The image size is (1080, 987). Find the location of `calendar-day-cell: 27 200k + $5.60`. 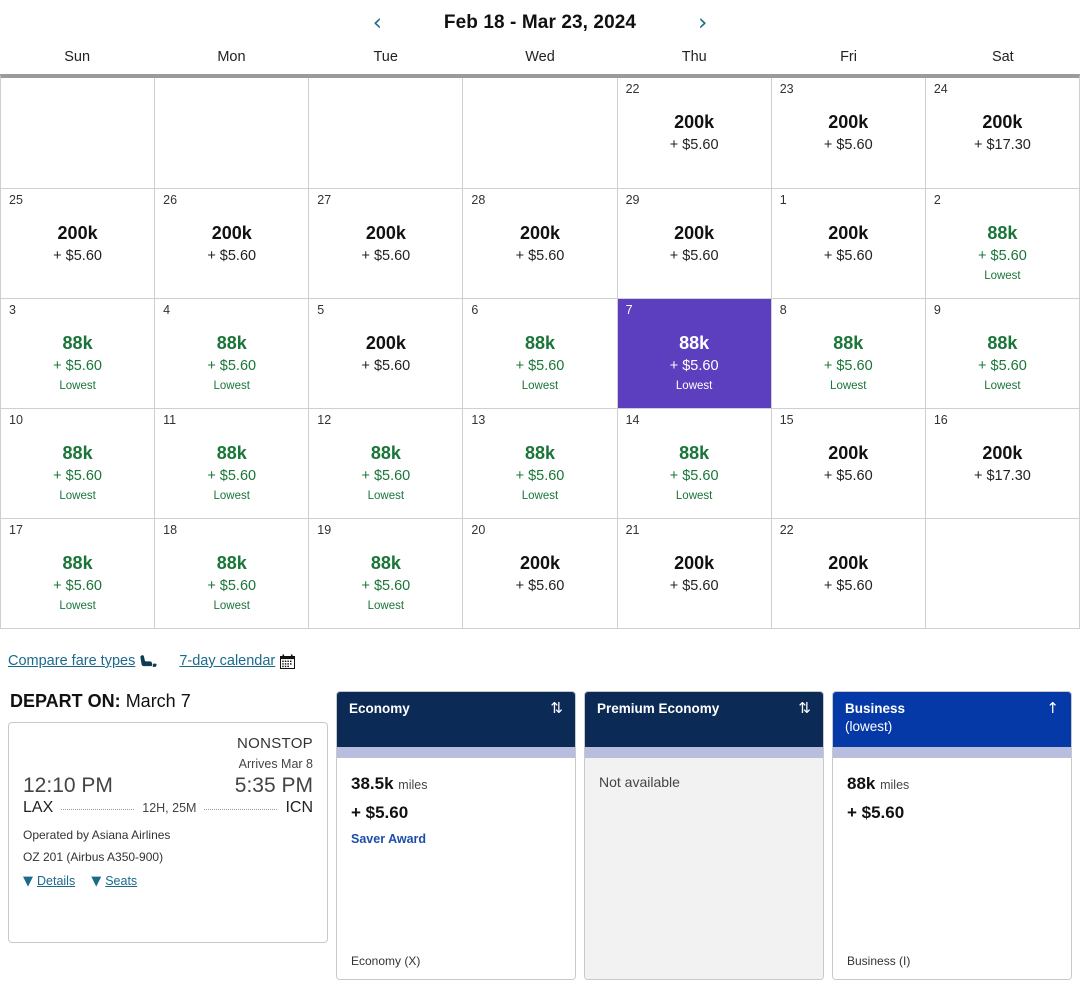

calendar-day-cell: 27 200k + $5.60 is located at coordinates (386, 243).